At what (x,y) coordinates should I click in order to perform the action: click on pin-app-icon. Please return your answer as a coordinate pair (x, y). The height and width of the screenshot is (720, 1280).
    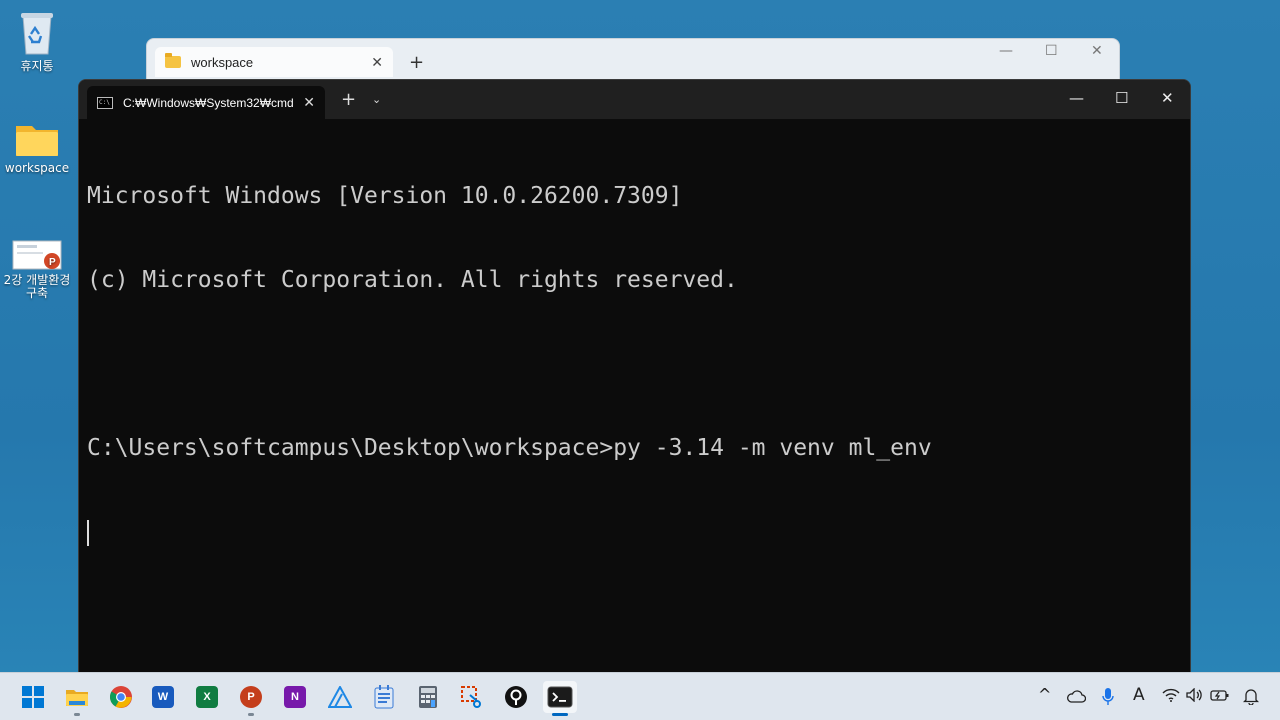
    Looking at the image, I should click on (516, 697).